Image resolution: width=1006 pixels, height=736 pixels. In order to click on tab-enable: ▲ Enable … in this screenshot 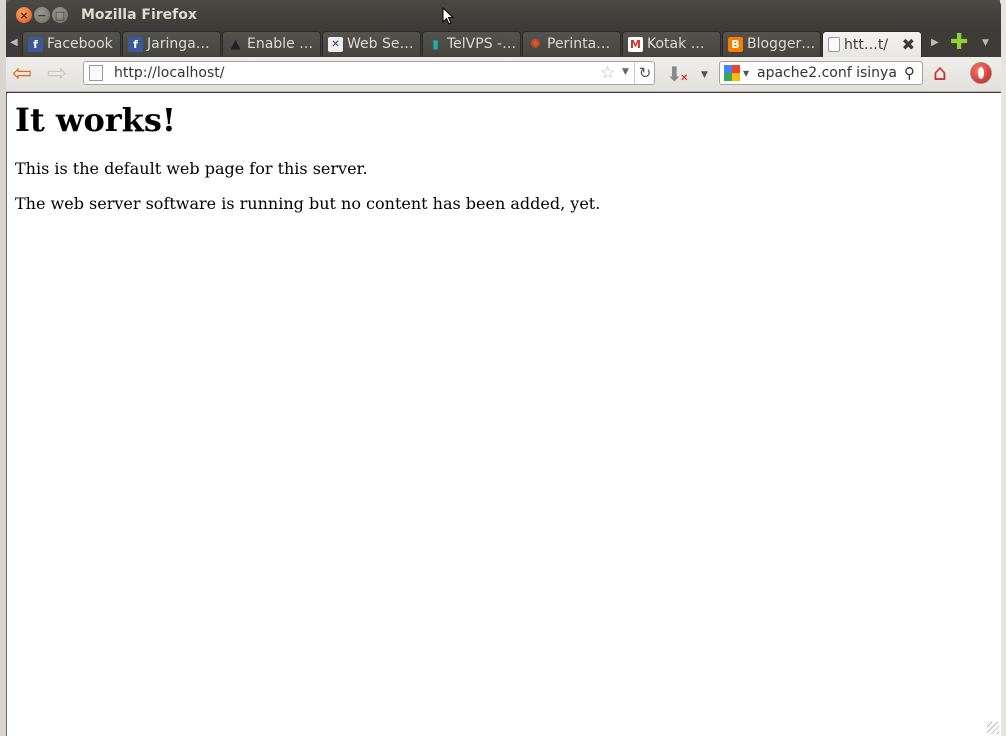, I will do `click(271, 43)`.